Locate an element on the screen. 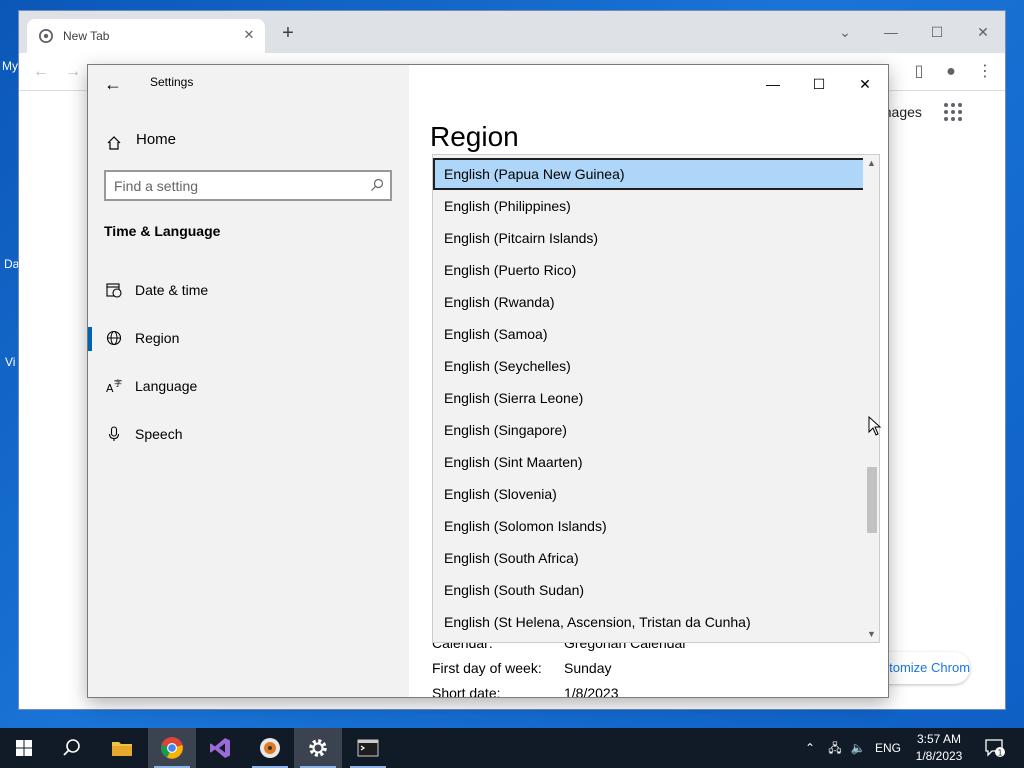 This screenshot has height=768, width=1024. maximize-button: ☐ is located at coordinates (819, 84).